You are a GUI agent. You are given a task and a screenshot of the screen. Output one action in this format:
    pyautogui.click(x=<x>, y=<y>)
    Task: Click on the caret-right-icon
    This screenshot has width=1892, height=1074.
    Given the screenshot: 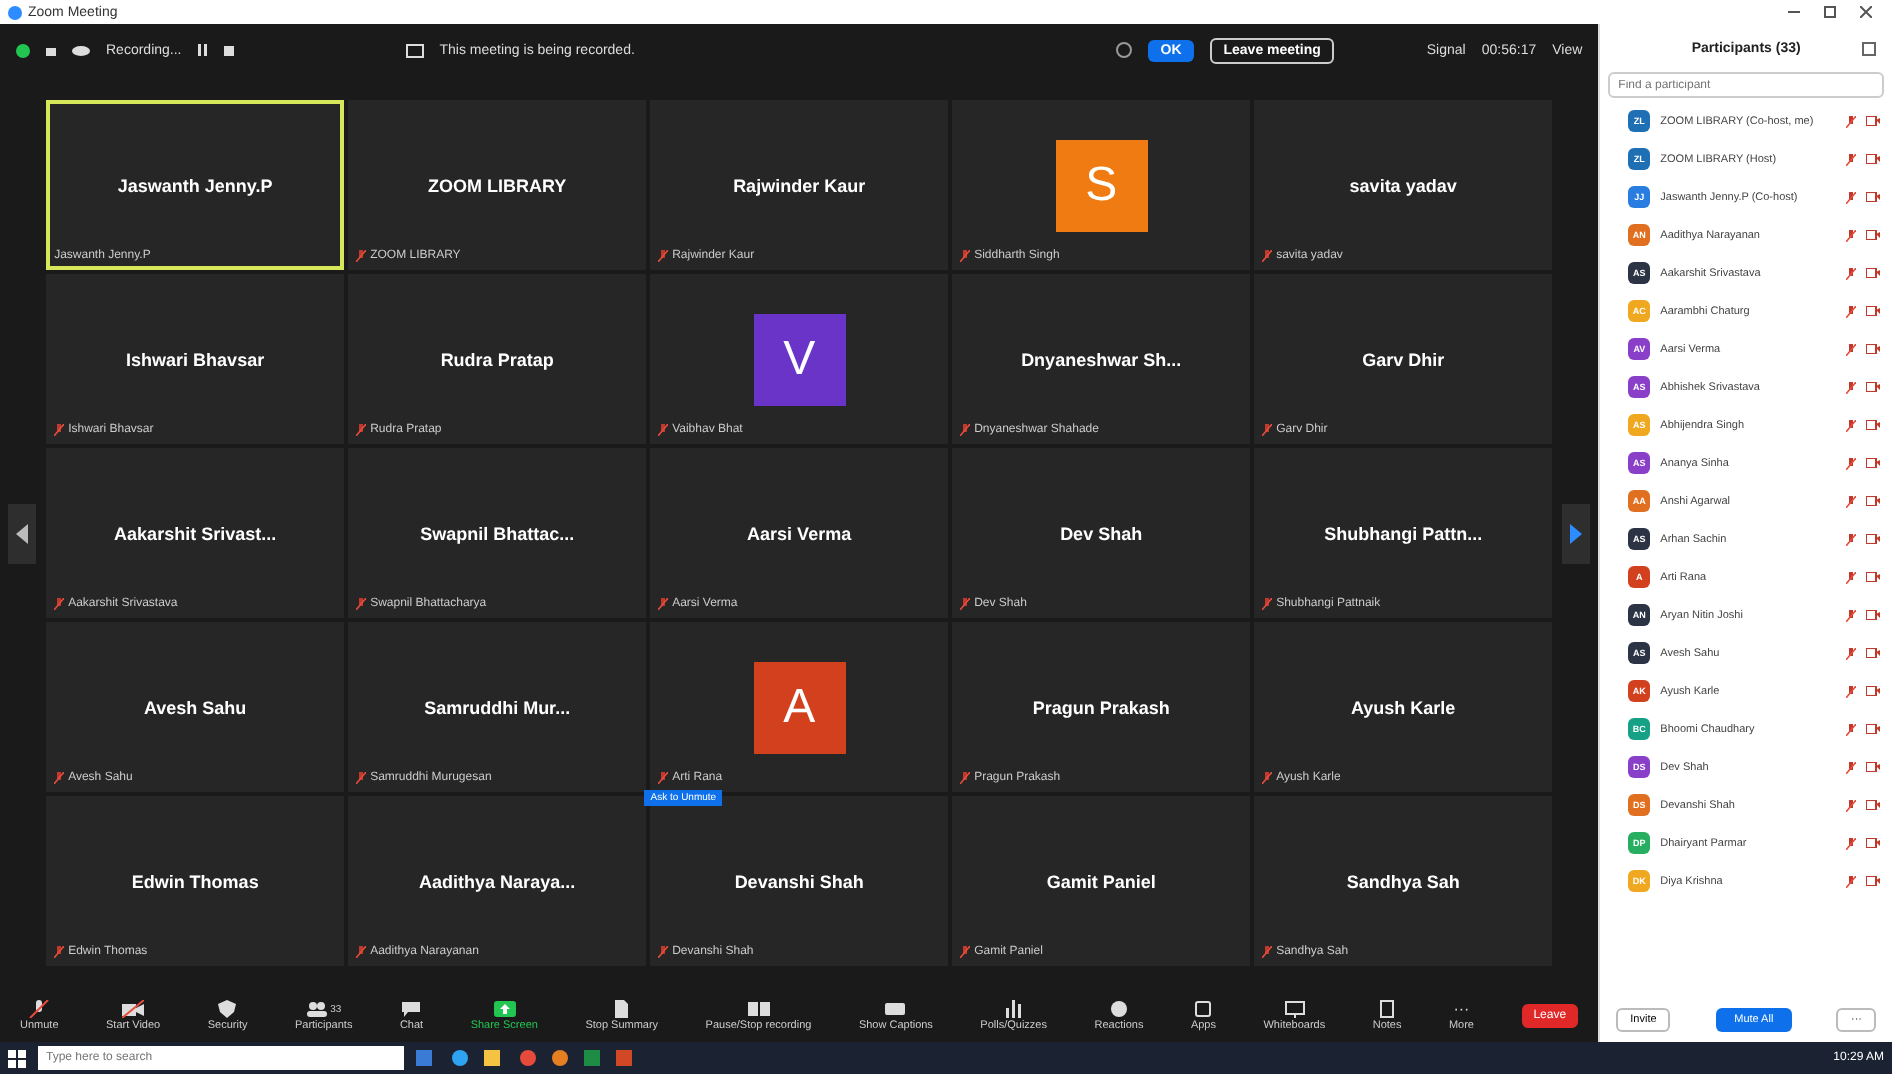 What is the action you would take?
    pyautogui.click(x=1576, y=533)
    